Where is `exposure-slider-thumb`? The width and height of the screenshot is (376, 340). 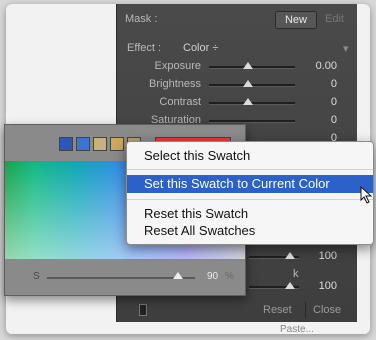
exposure-slider-thumb is located at coordinates (248, 65).